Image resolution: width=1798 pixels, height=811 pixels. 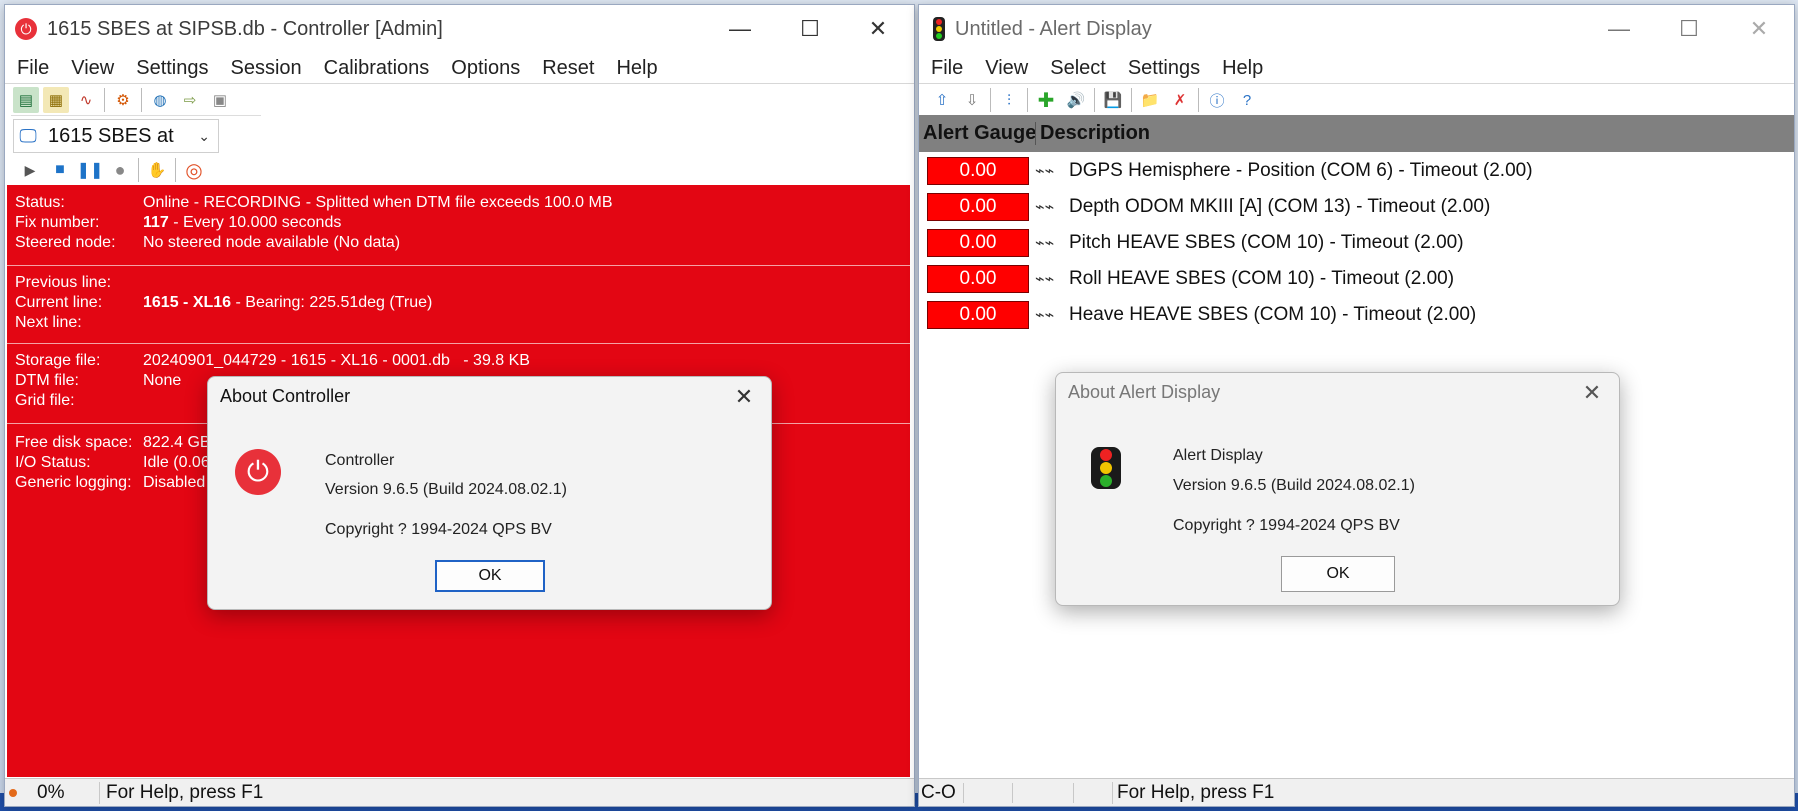 I want to click on col-alert-gauges: Alert Gauges, so click(x=979, y=133).